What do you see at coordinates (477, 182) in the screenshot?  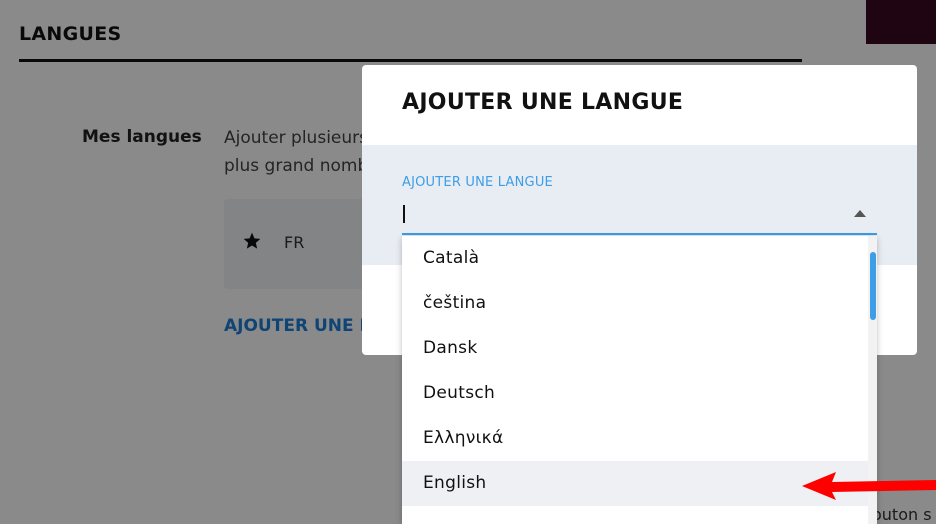 I see `language-field-label: AJOUTER UNE LANGUE` at bounding box center [477, 182].